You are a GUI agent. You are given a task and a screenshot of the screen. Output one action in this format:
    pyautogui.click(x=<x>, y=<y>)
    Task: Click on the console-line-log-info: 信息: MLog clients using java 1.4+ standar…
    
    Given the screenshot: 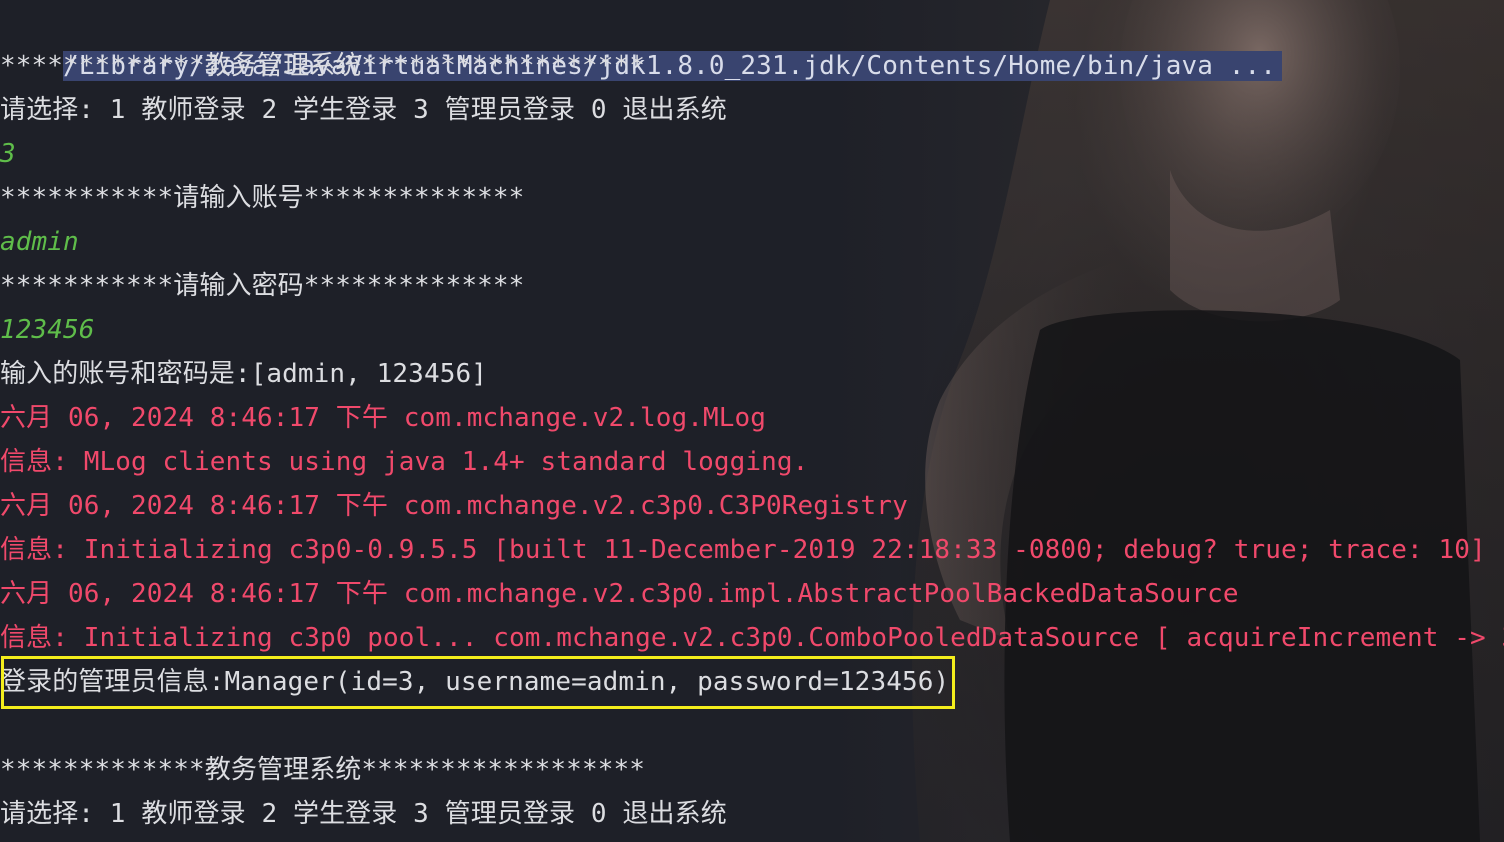 What is the action you would take?
    pyautogui.click(x=404, y=462)
    